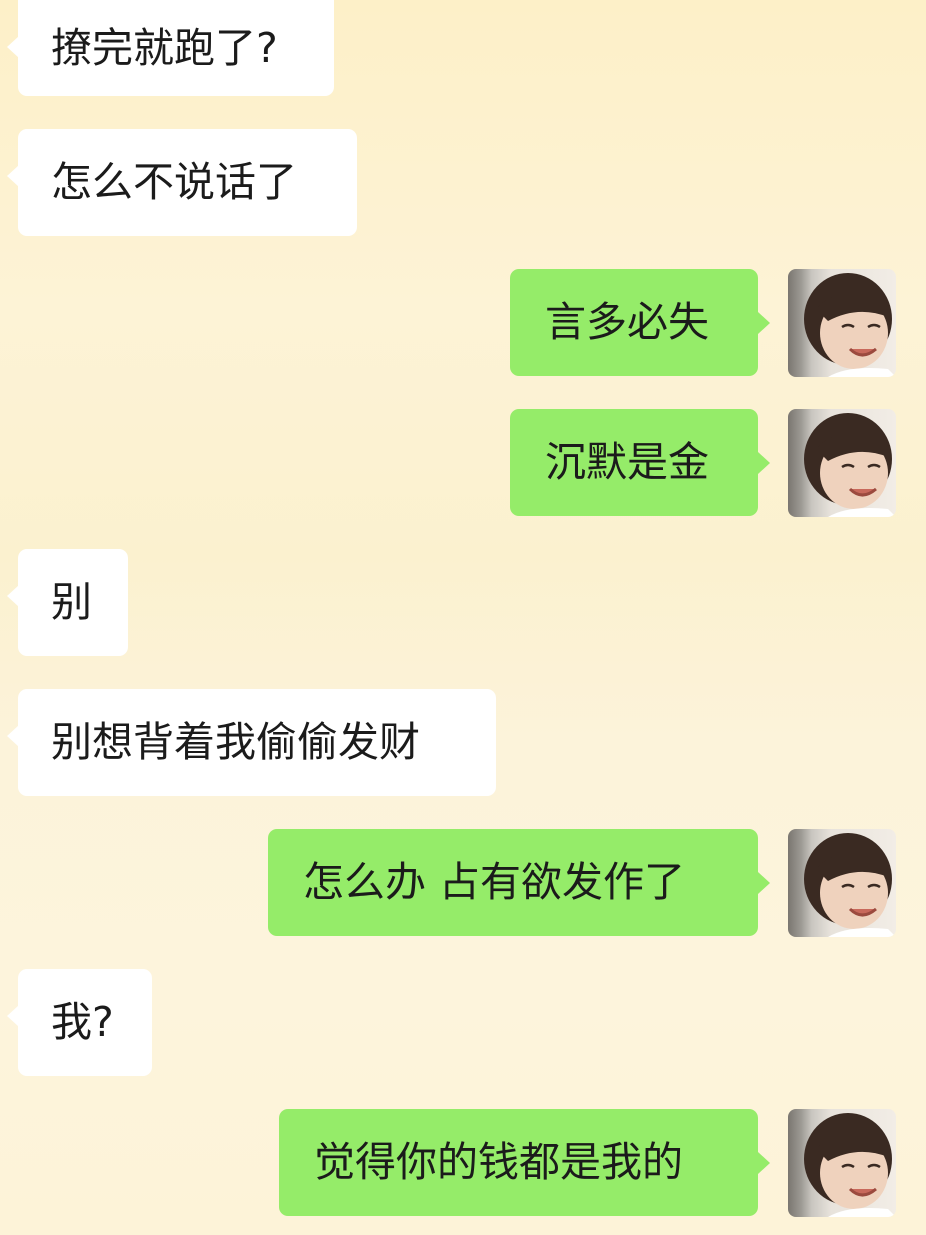  I want to click on message-text: 怎么不说话了, so click(174, 182).